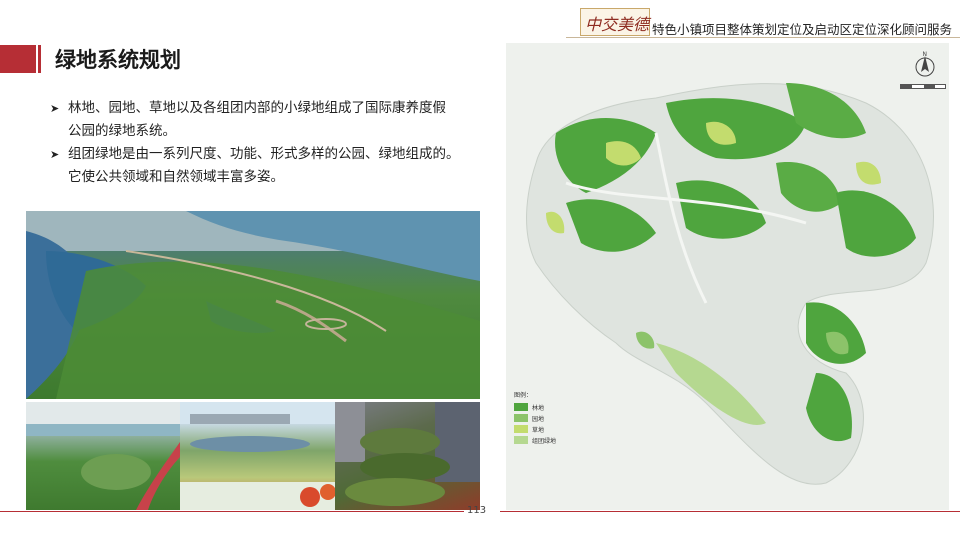 The image size is (960, 540). I want to click on lakeside-flower-photo, so click(257, 456).